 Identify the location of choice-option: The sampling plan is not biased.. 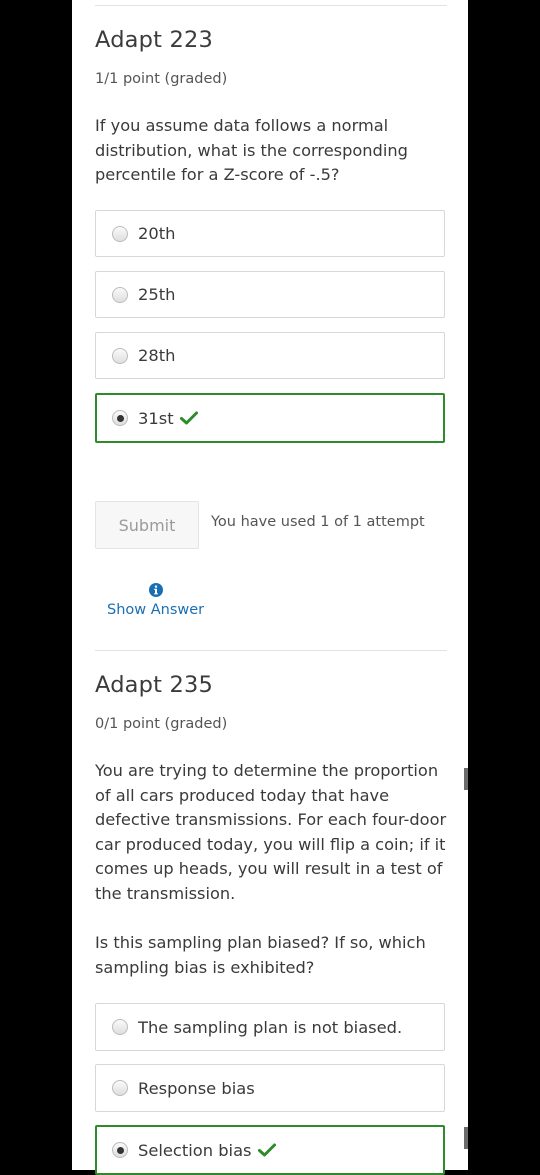
(270, 1027).